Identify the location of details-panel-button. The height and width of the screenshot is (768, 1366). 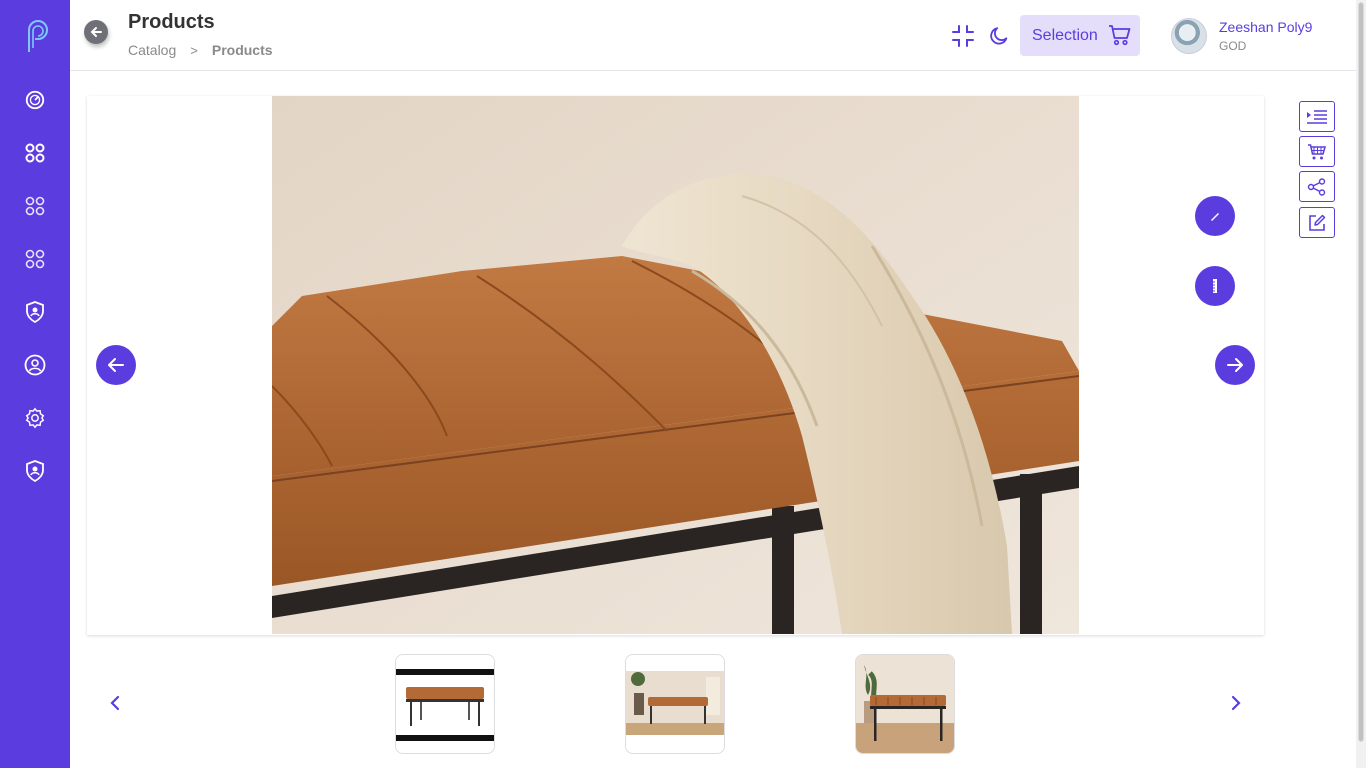
(1317, 116).